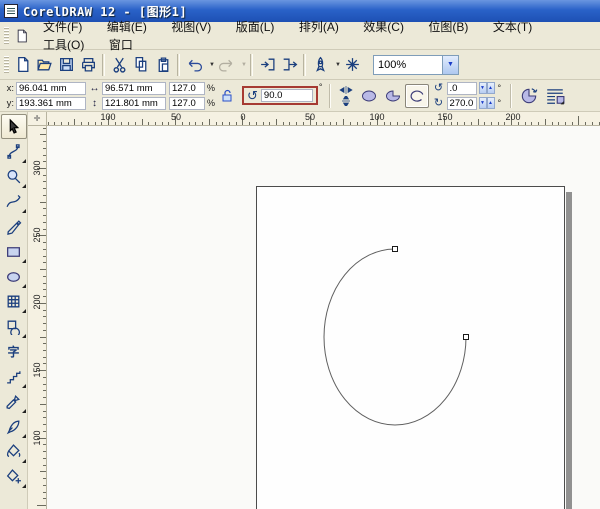  What do you see at coordinates (51, 88) in the screenshot?
I see `object-x-input: 96.041 mm` at bounding box center [51, 88].